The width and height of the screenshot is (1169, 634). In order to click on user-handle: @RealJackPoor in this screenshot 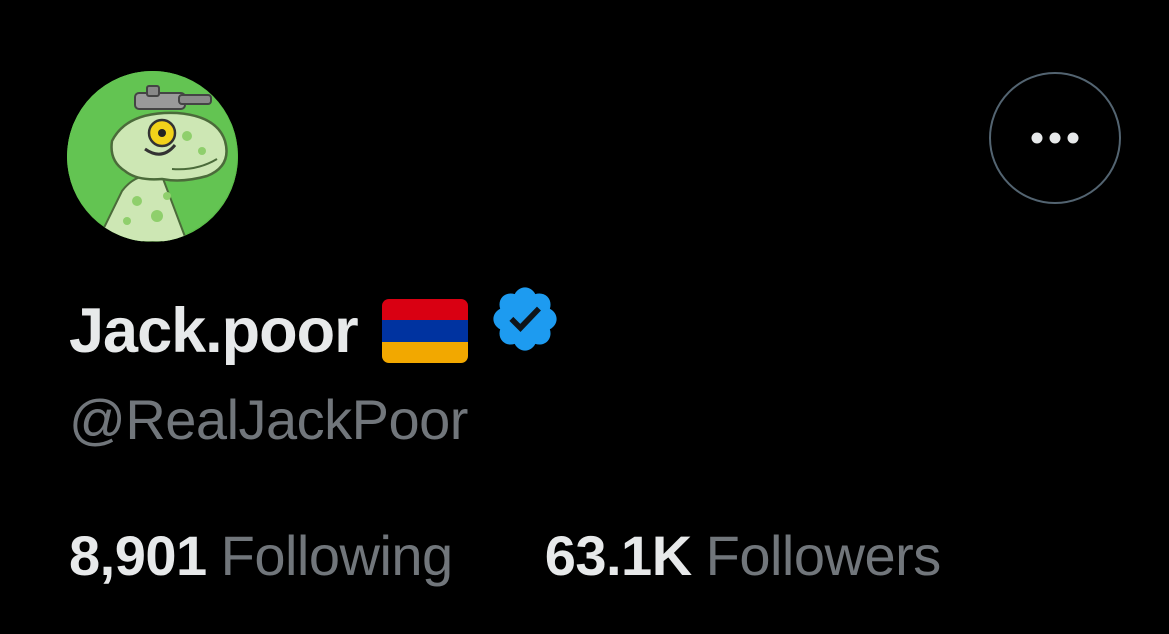, I will do `click(268, 419)`.